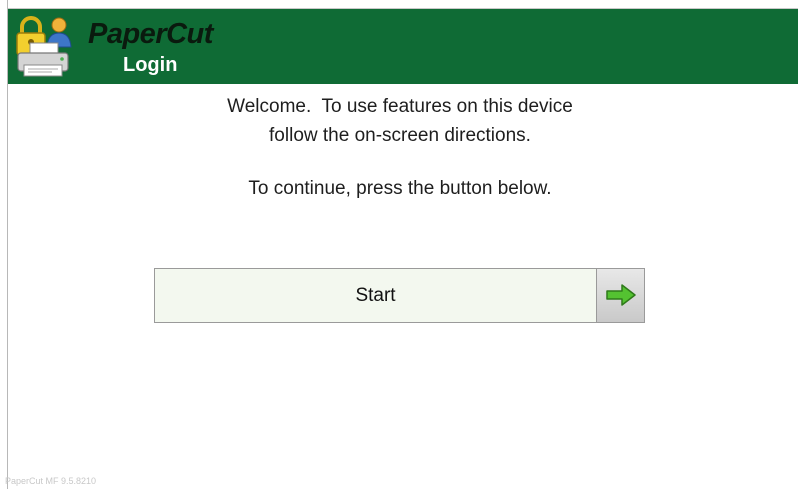 The height and width of the screenshot is (489, 798). What do you see at coordinates (400, 106) in the screenshot?
I see `welcome-line-1: Welcome. To use features on this device` at bounding box center [400, 106].